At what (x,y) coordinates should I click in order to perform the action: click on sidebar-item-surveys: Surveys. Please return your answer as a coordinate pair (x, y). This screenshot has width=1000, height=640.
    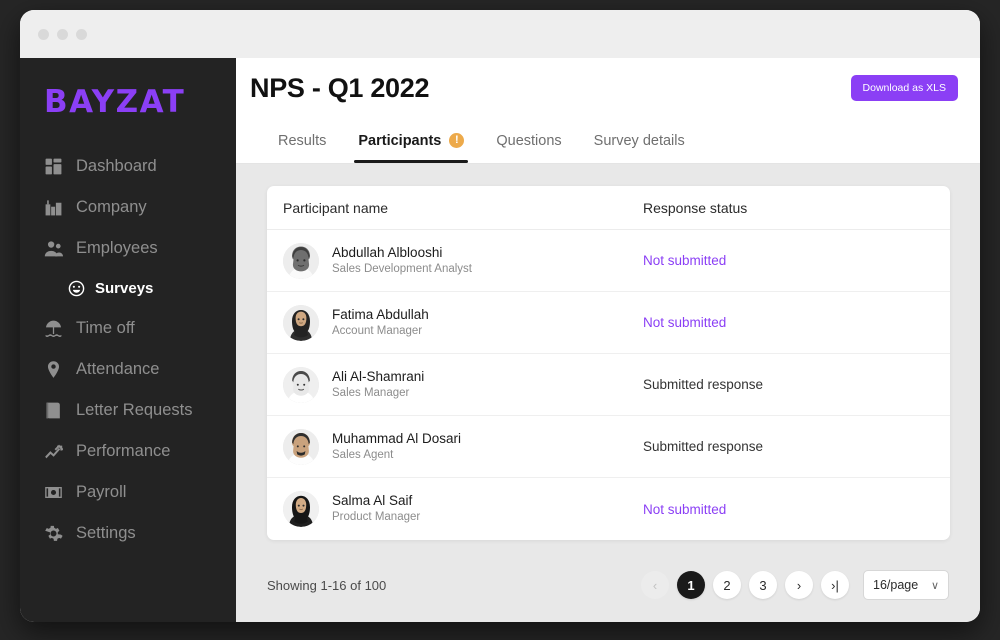
    Looking at the image, I should click on (128, 288).